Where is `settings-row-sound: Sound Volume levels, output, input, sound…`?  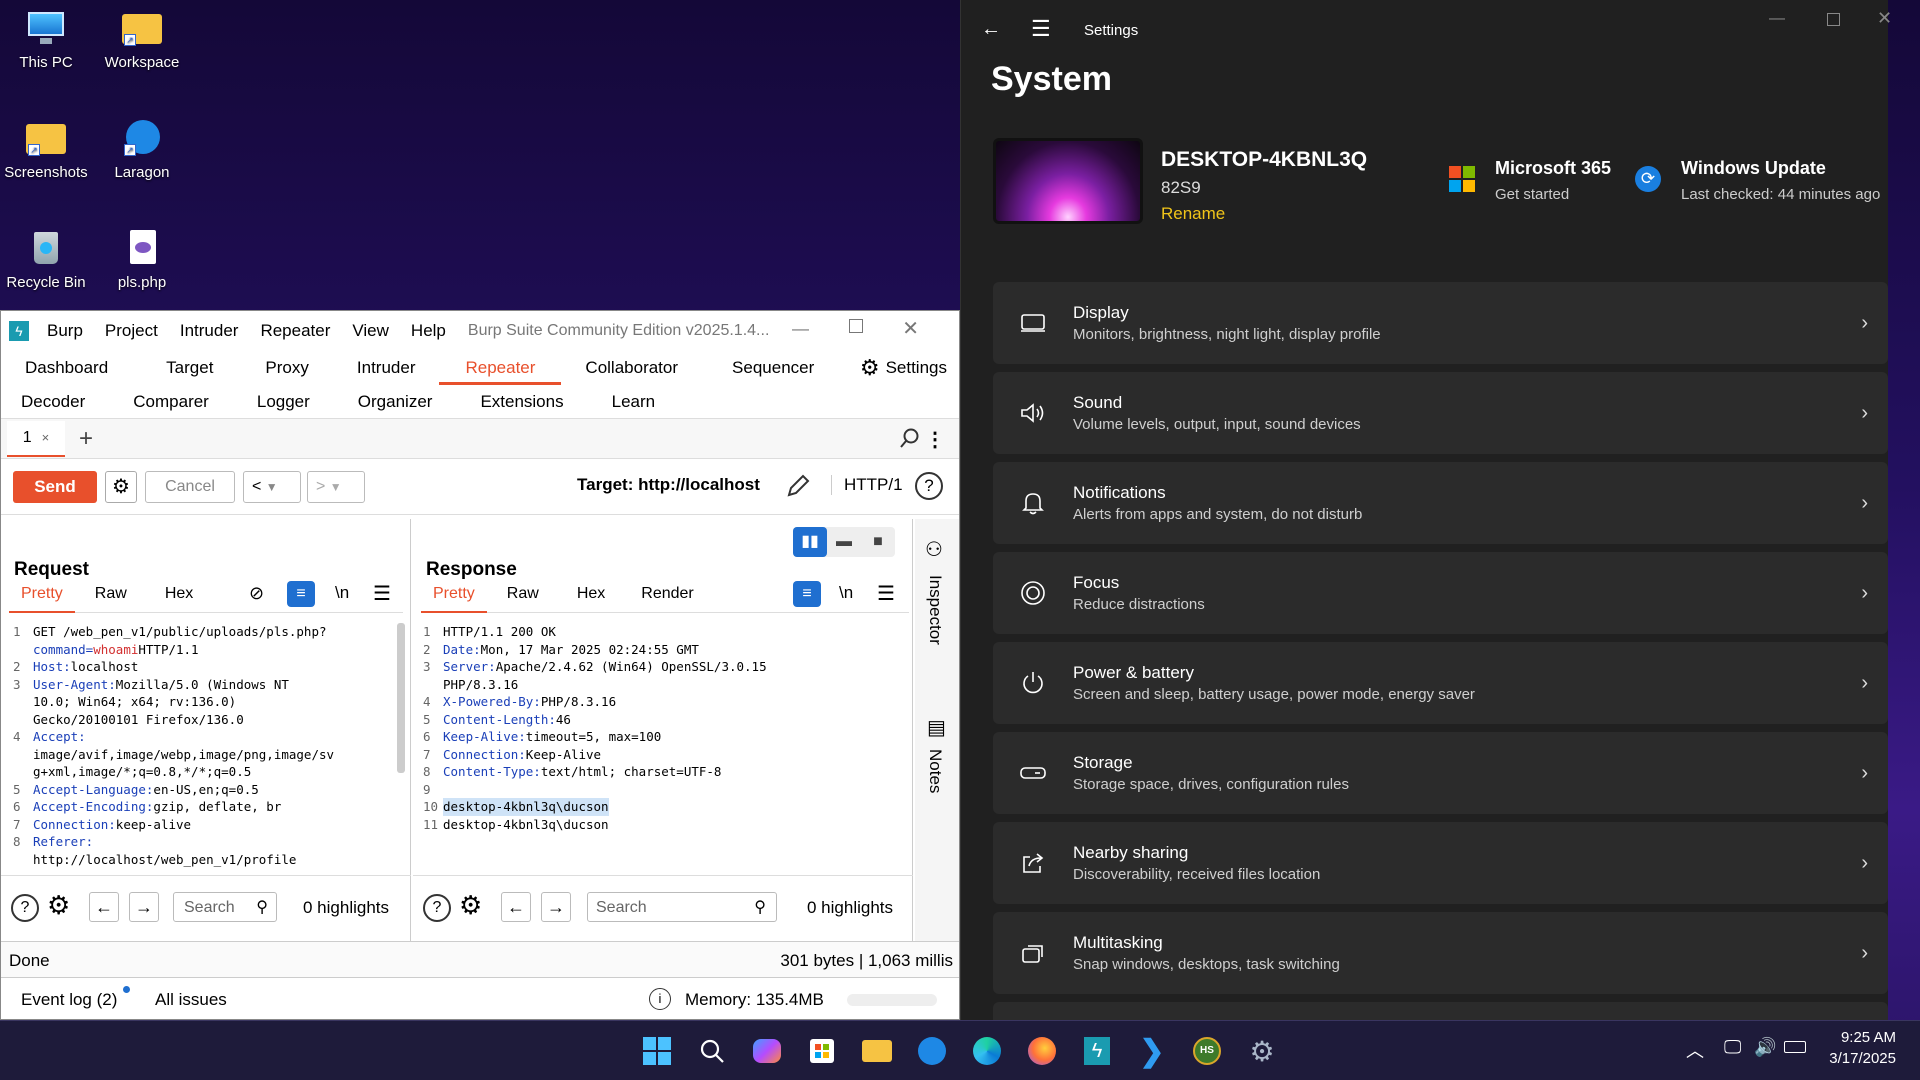
settings-row-sound: Sound Volume levels, output, input, sound… is located at coordinates (1440, 413).